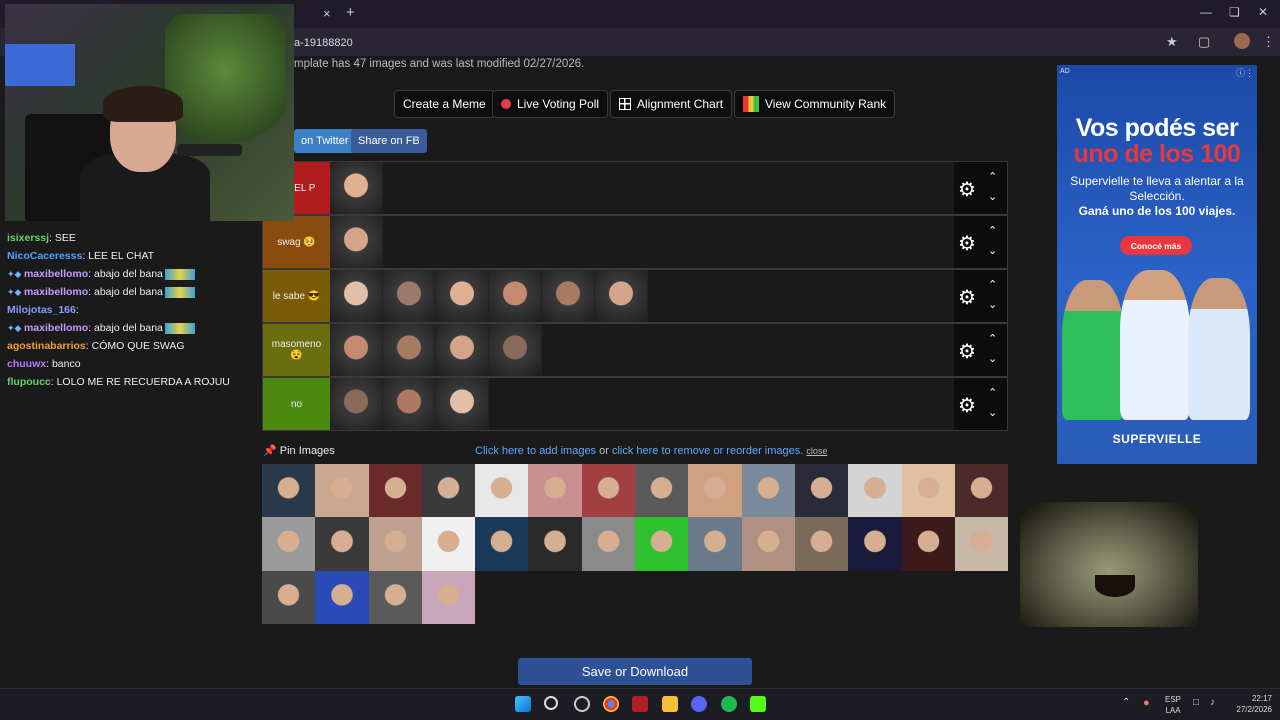 The image size is (1280, 720). What do you see at coordinates (523, 704) in the screenshot?
I see `start-icon` at bounding box center [523, 704].